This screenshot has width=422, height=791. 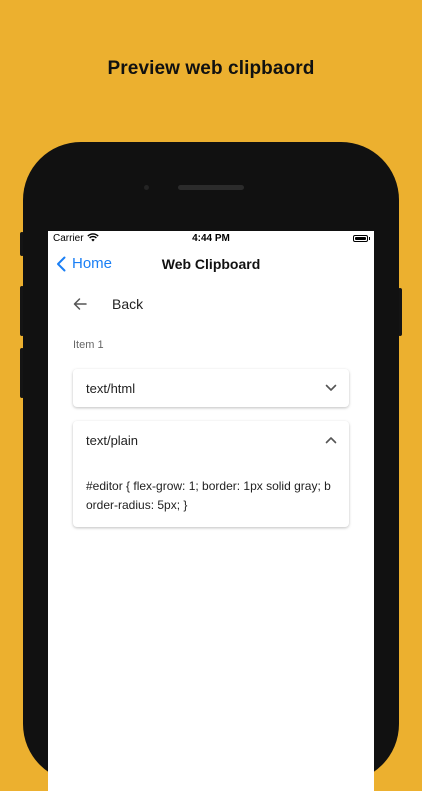 What do you see at coordinates (108, 304) in the screenshot?
I see `back-button: Back` at bounding box center [108, 304].